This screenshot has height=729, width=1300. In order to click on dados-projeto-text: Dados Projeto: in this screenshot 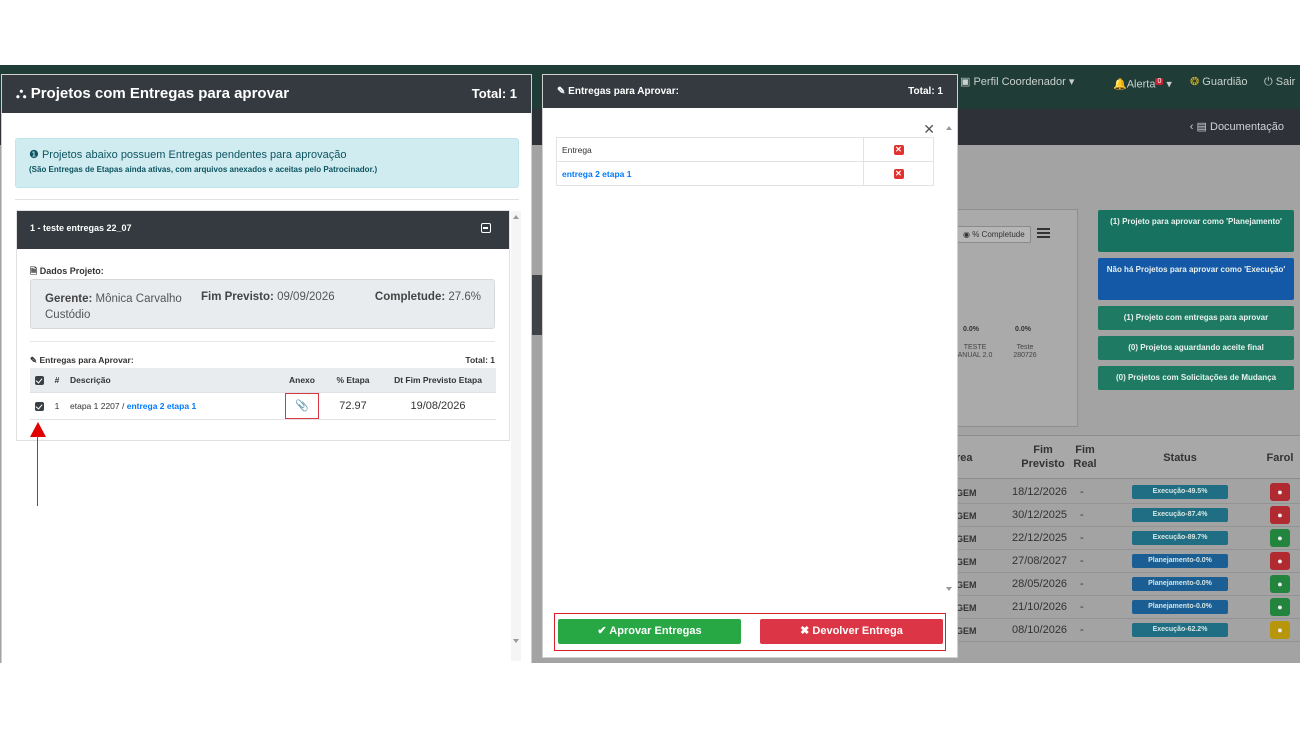, I will do `click(71, 271)`.